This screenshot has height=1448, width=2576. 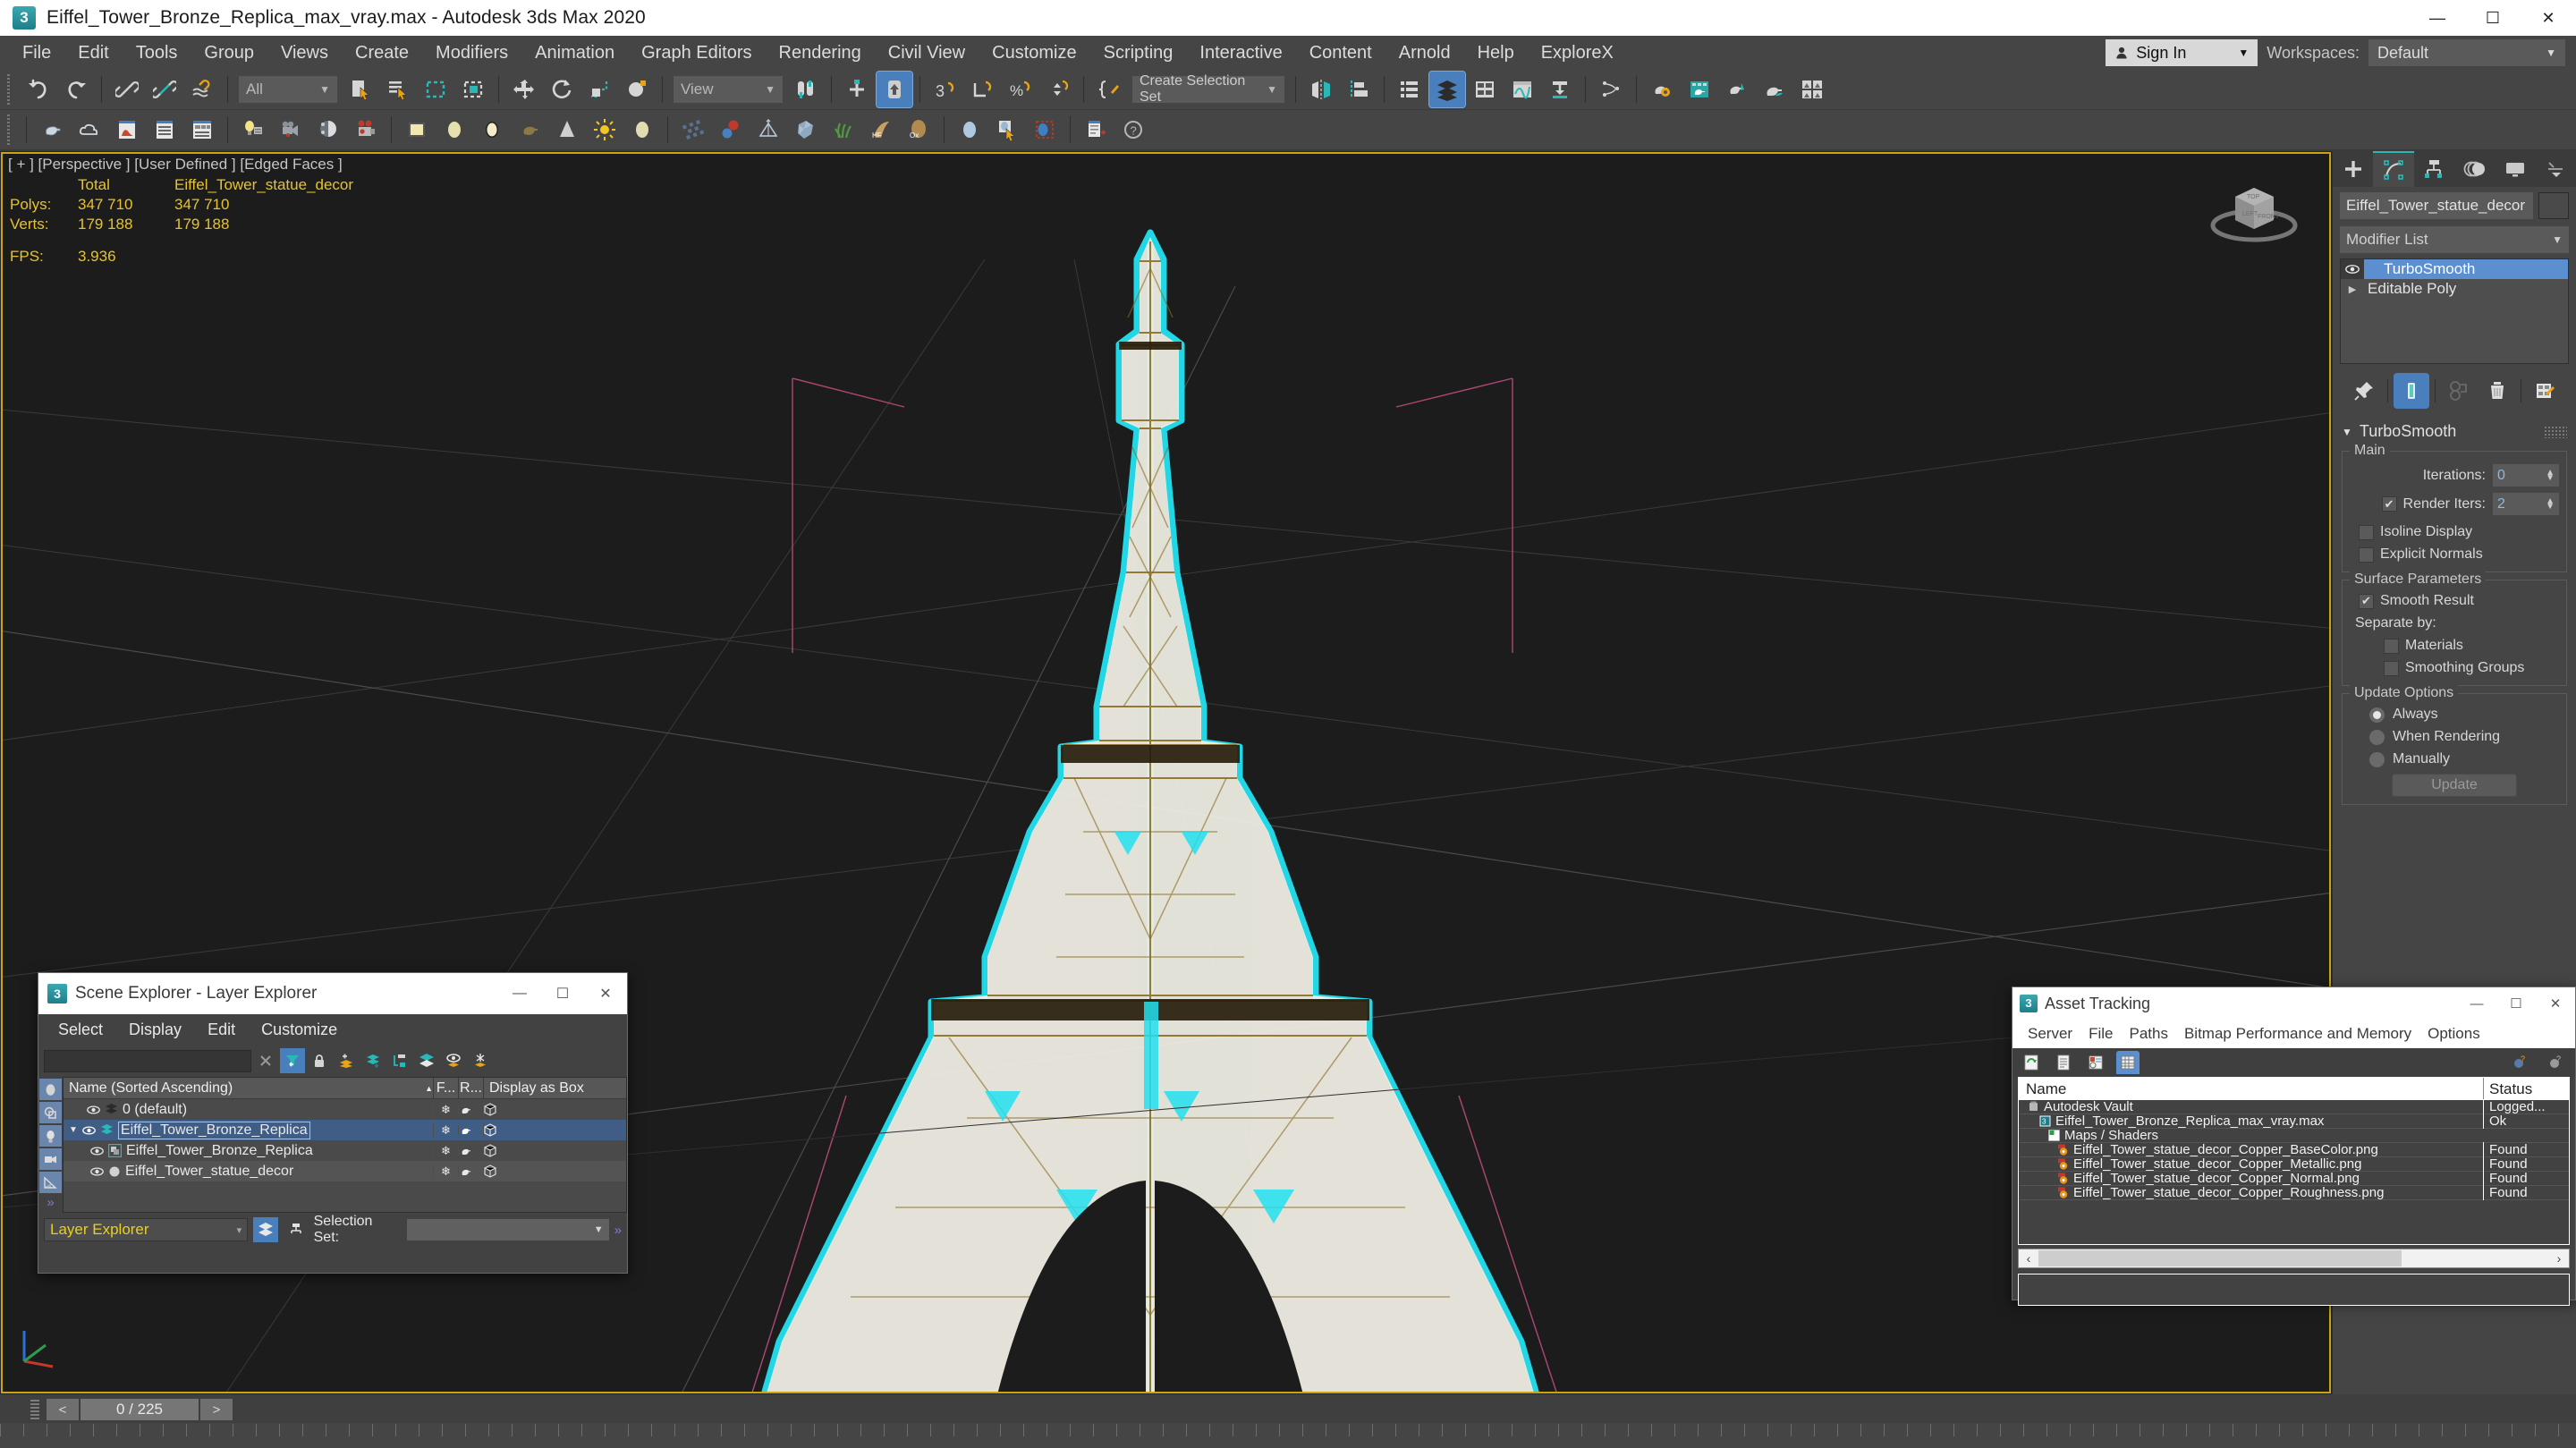 What do you see at coordinates (2474, 169) in the screenshot?
I see `motion-tab-icon` at bounding box center [2474, 169].